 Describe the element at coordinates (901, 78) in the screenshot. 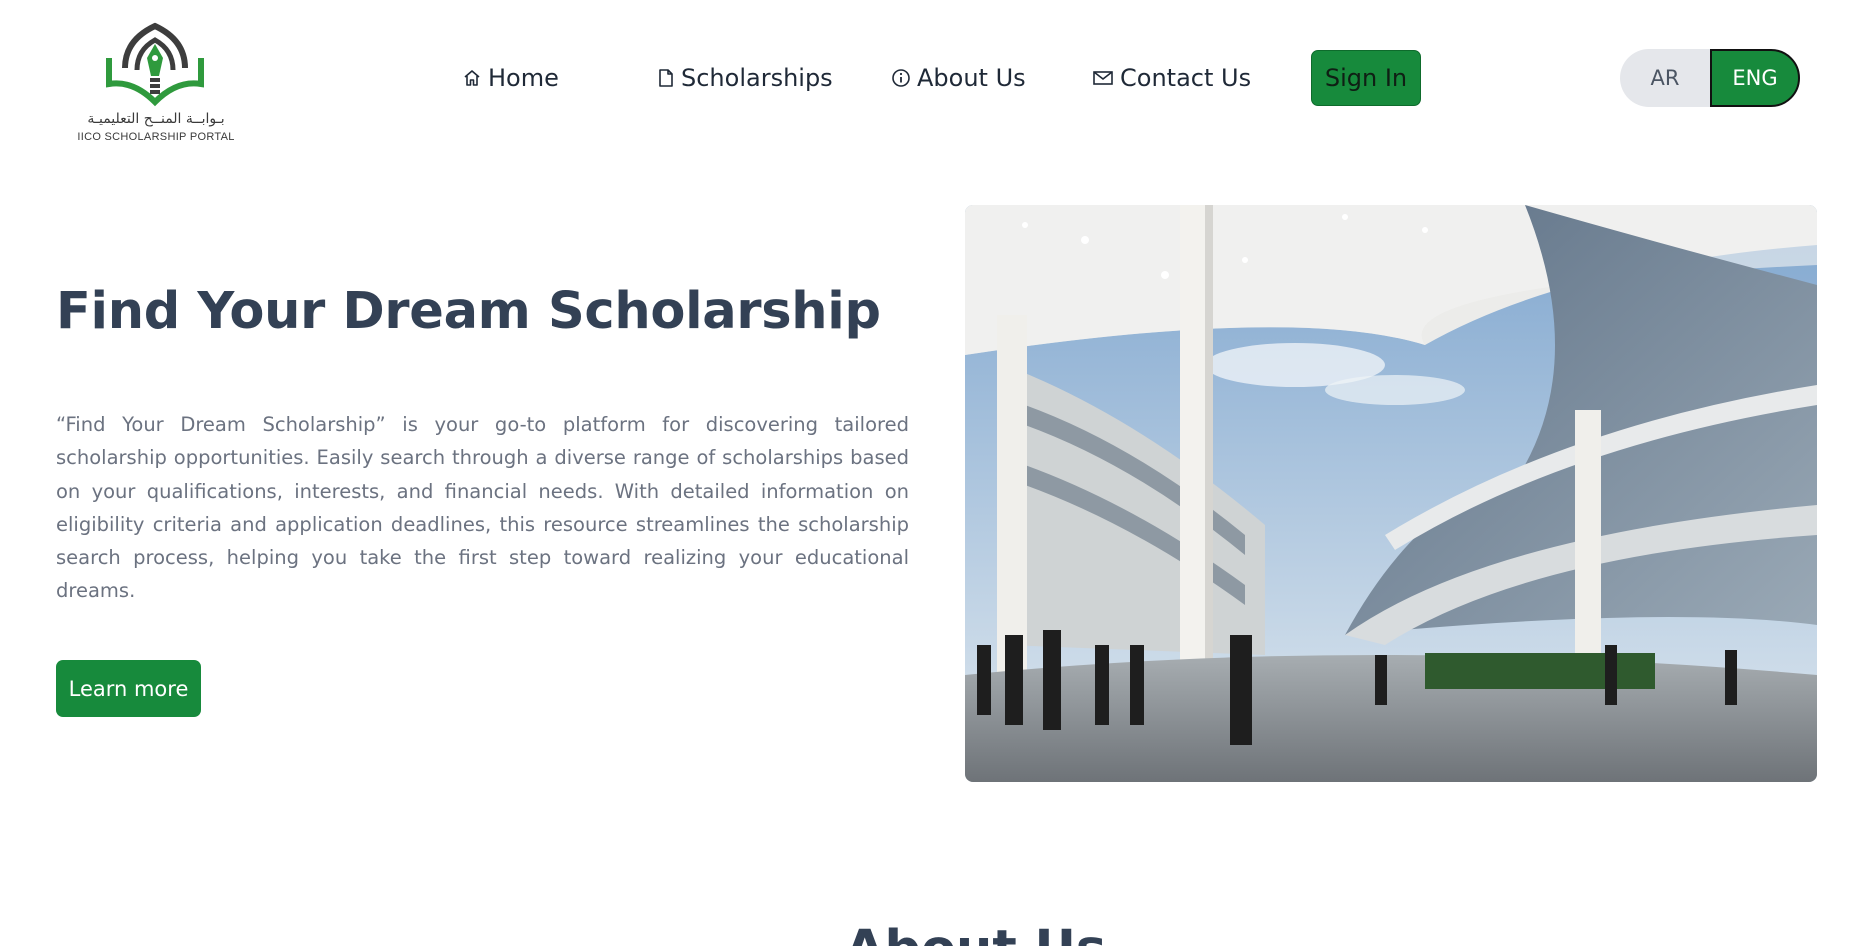

I see `info-icon` at that location.